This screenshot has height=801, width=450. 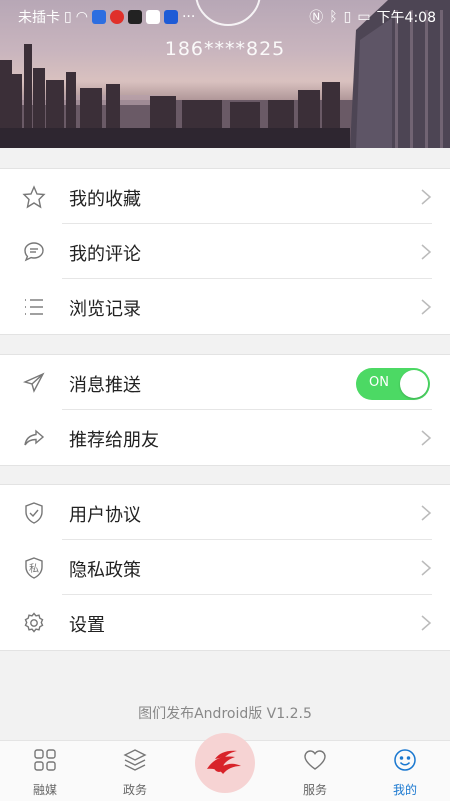 What do you see at coordinates (225, 16) in the screenshot?
I see `status-bar: 未插卡 ▯ ◠ ··· Ⓝ ᛒ ▯ ▭ 下午4:08` at bounding box center [225, 16].